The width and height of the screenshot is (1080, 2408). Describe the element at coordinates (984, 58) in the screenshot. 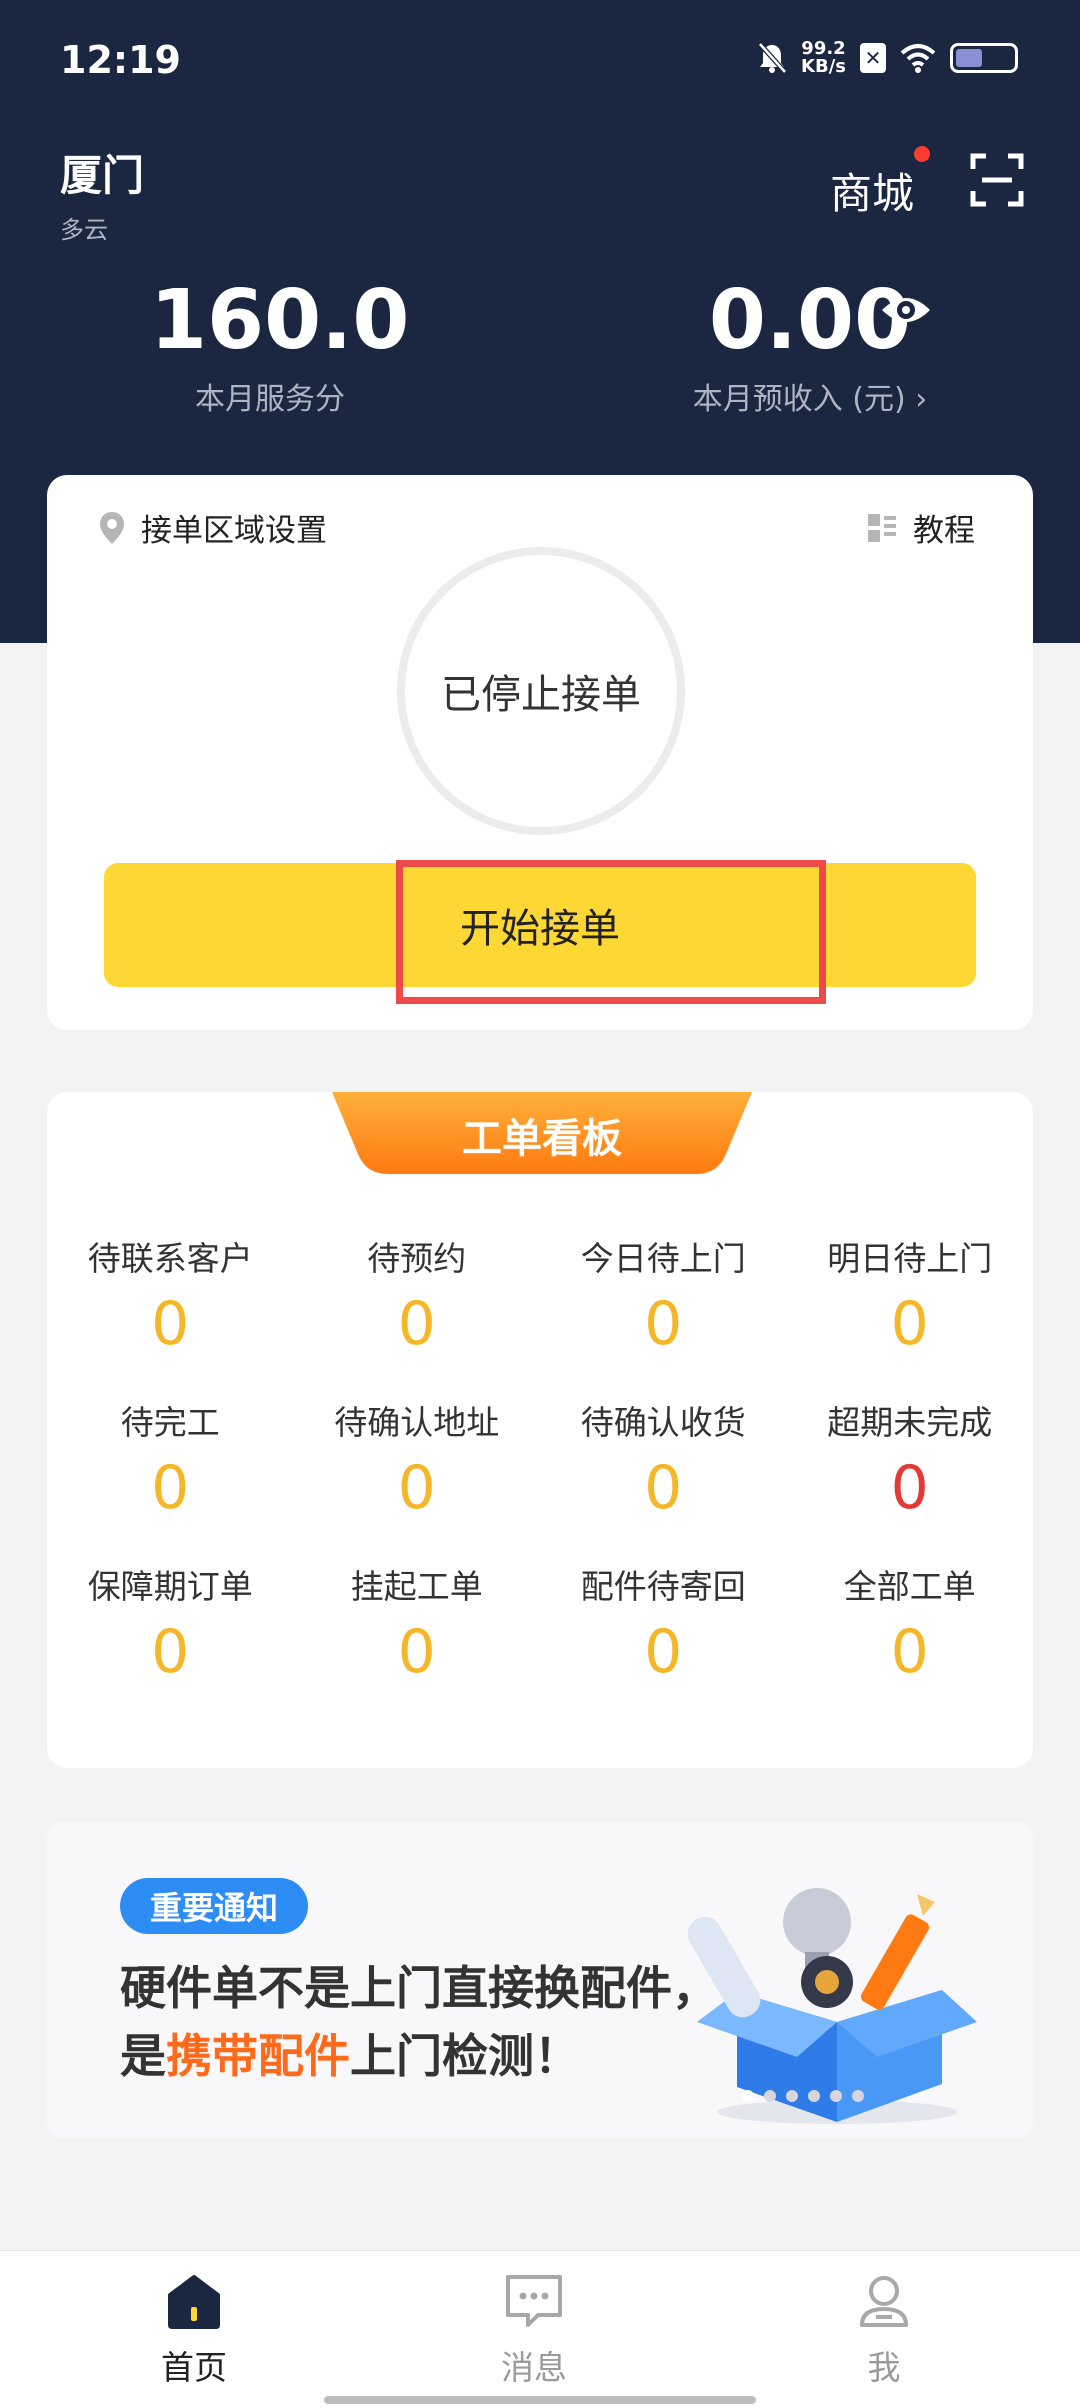

I see `battery-icon` at that location.